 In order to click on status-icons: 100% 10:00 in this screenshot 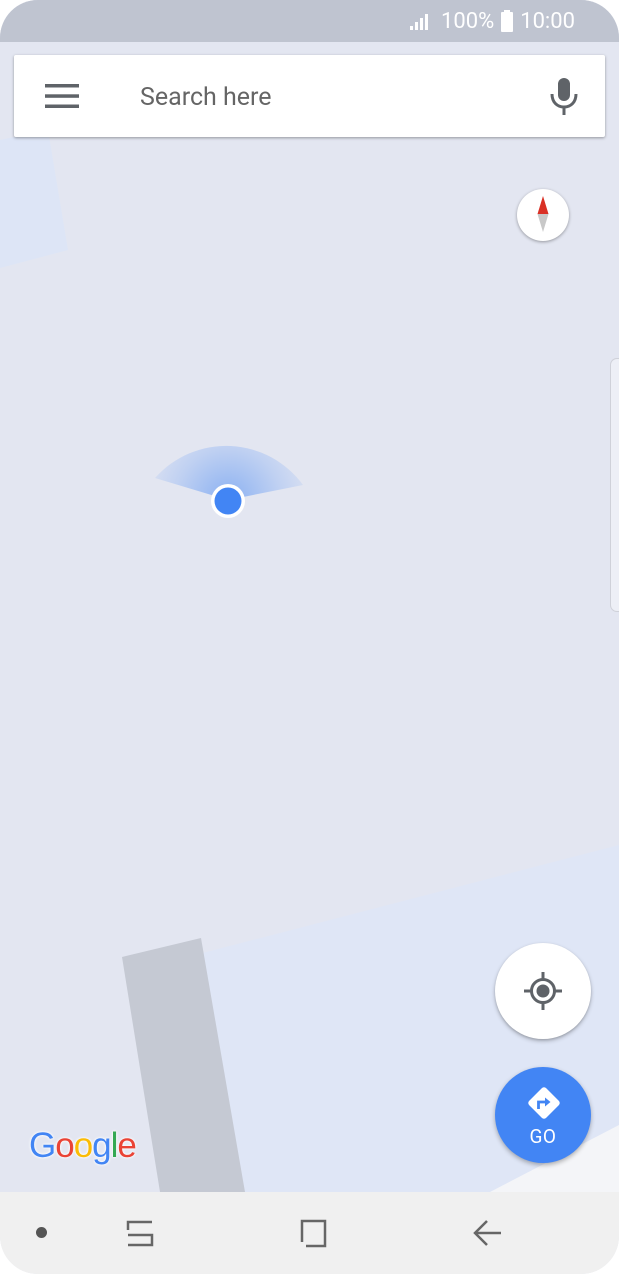, I will do `click(492, 21)`.